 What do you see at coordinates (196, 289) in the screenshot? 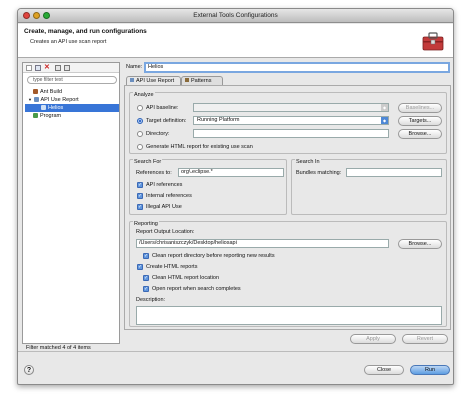
I see `open-report-label: Open report when search completes` at bounding box center [196, 289].